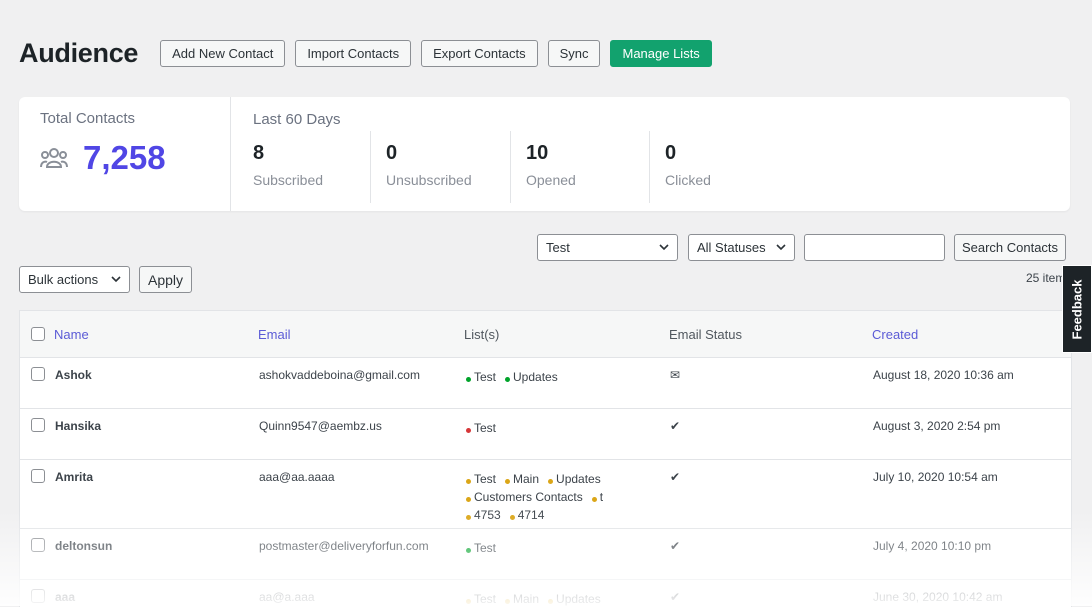 This screenshot has width=1092, height=607. What do you see at coordinates (943, 375) in the screenshot?
I see `contact-created: August 18, 2020 10:36 am` at bounding box center [943, 375].